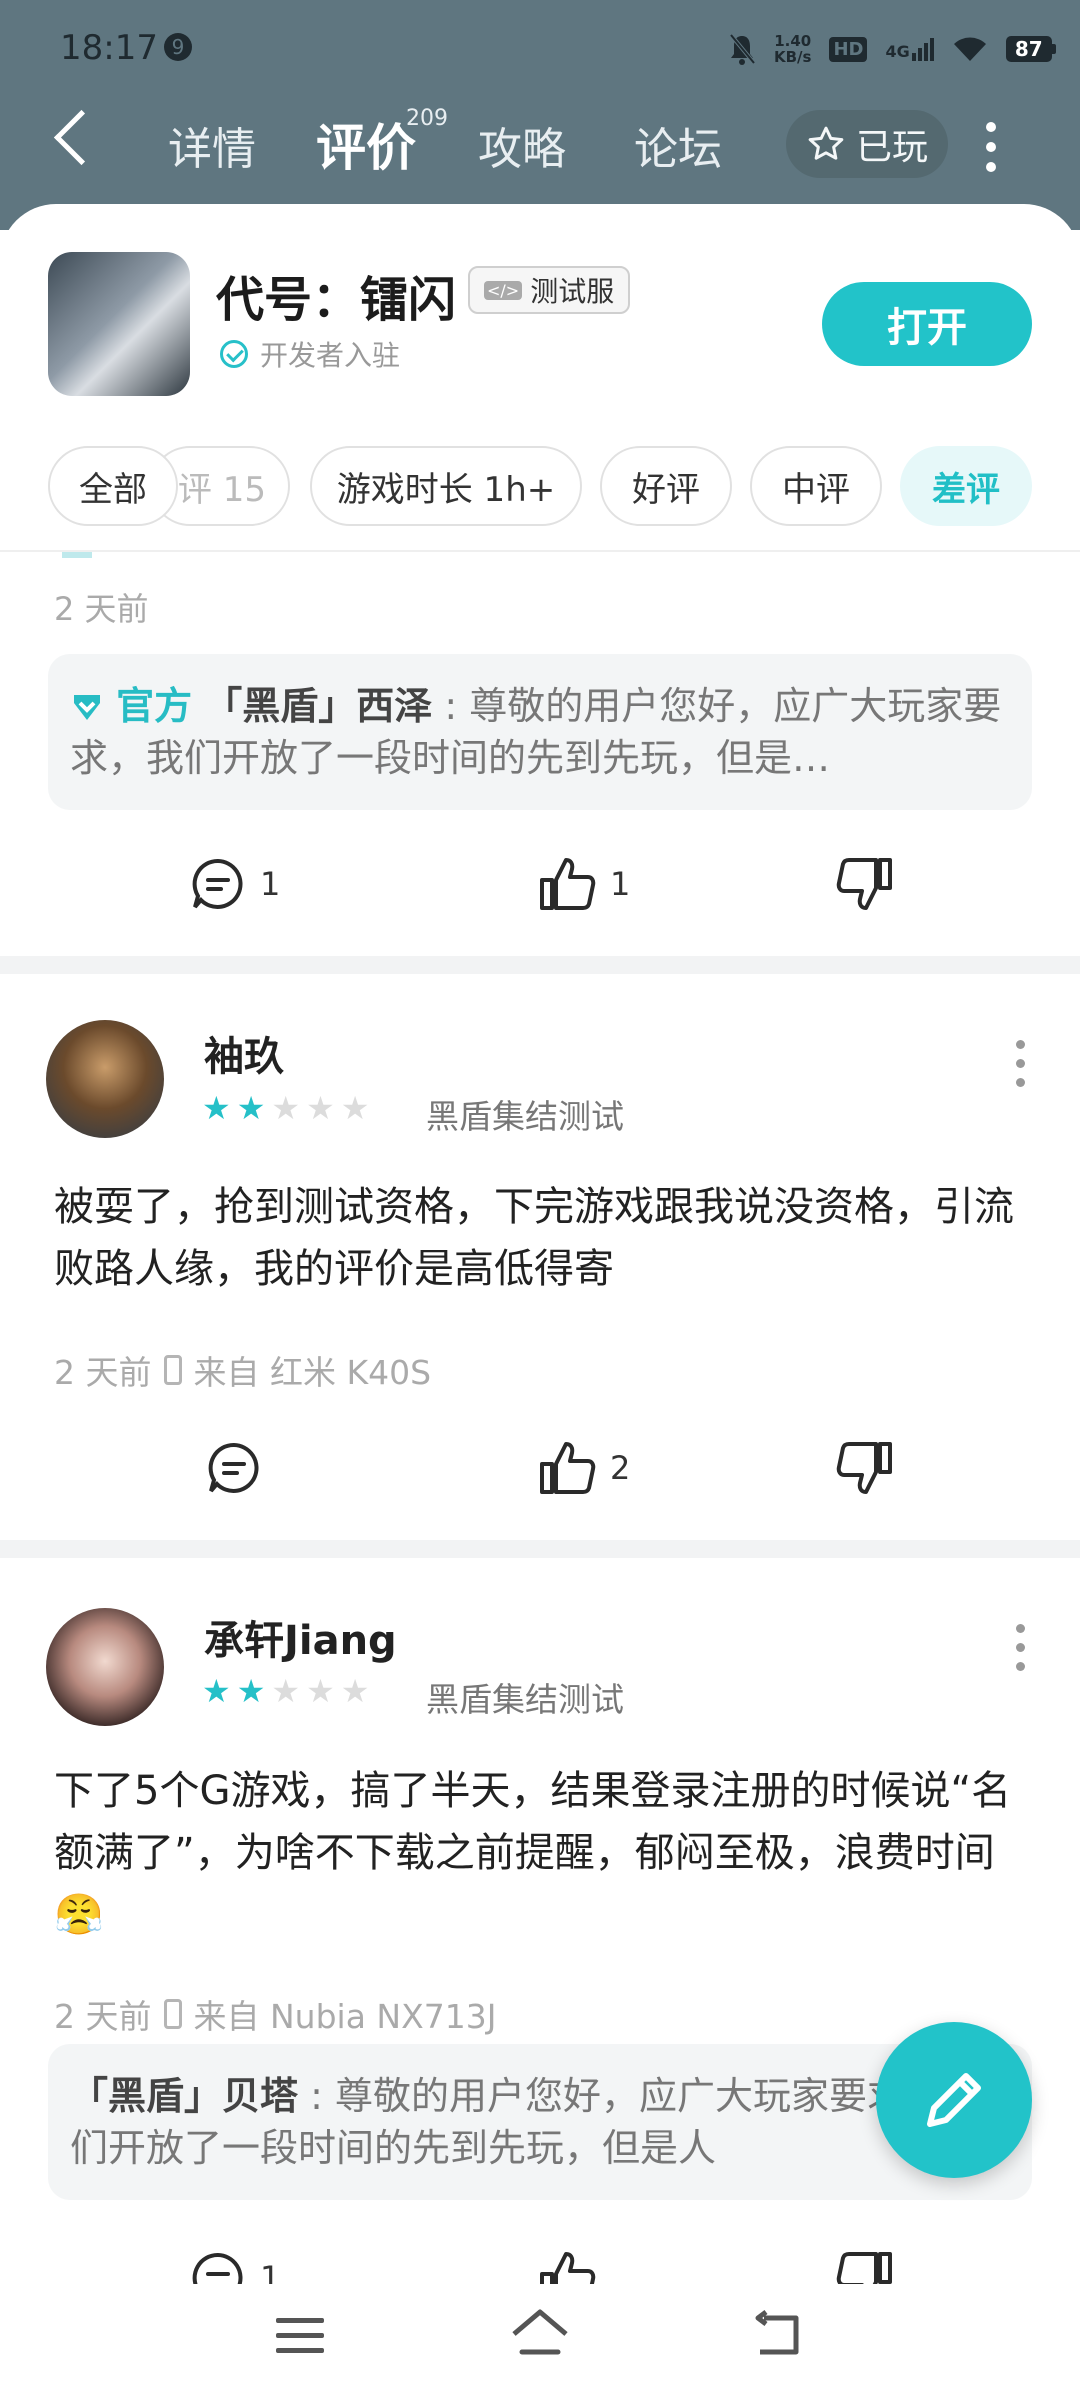  What do you see at coordinates (119, 324) in the screenshot?
I see `app-icon-image` at bounding box center [119, 324].